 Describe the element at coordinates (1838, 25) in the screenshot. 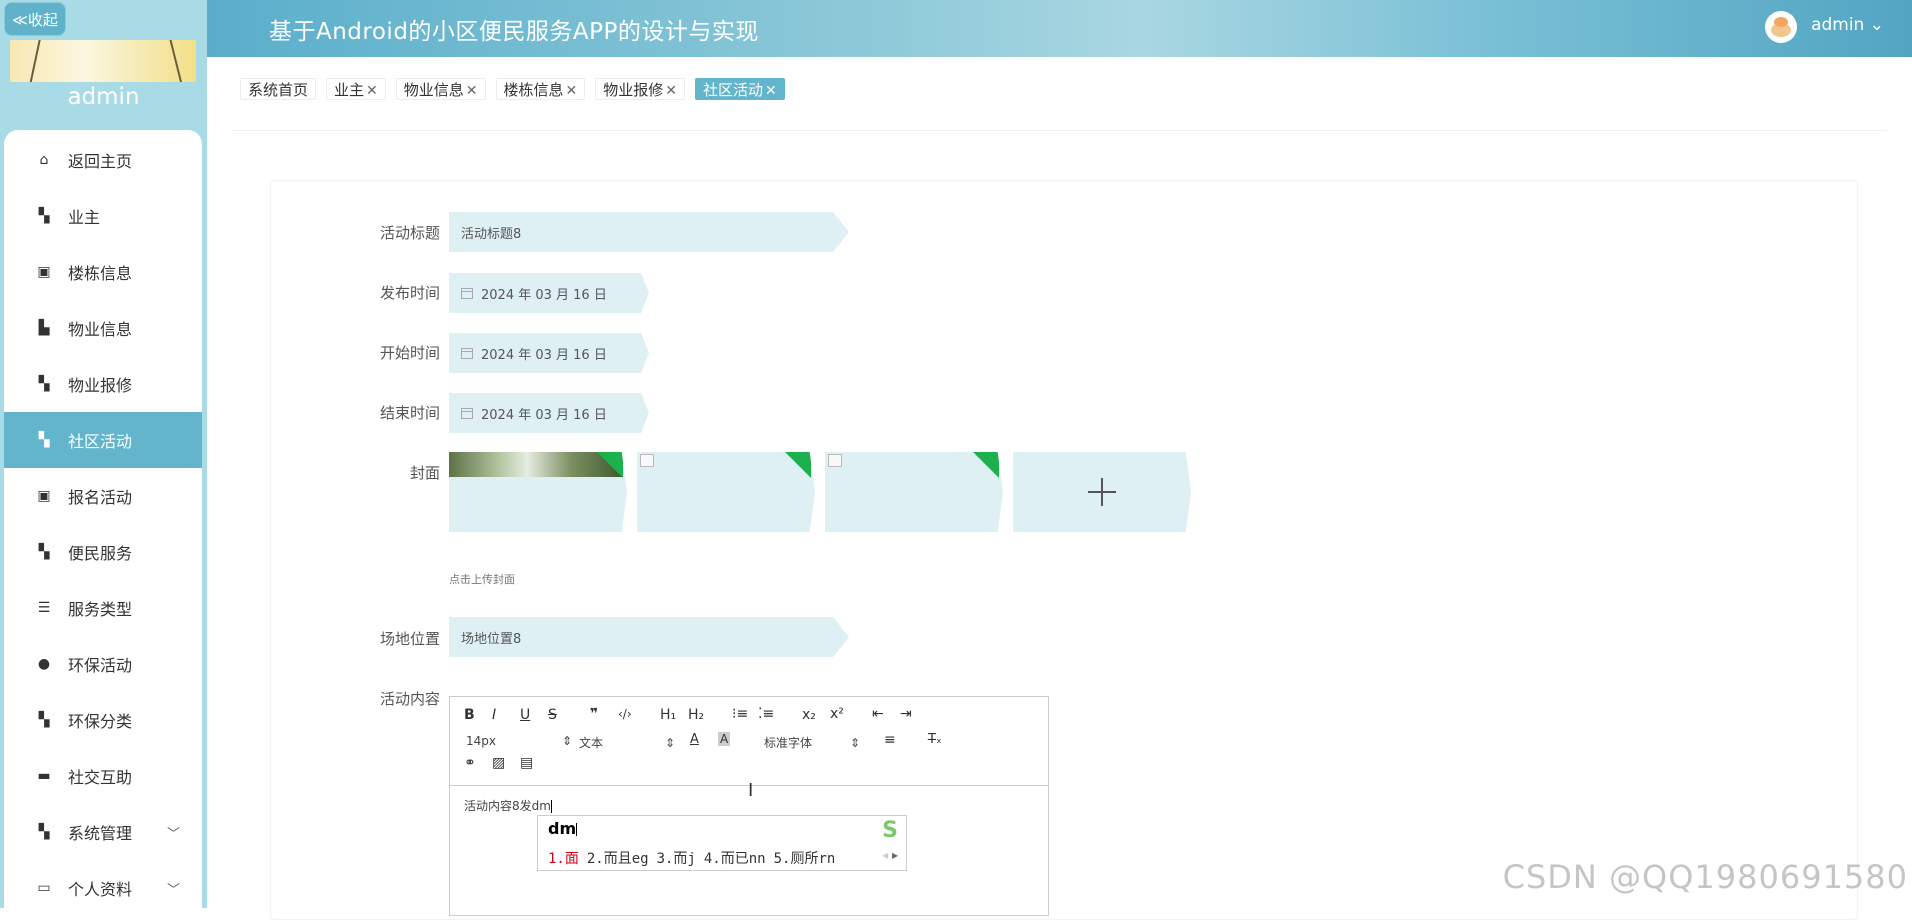

I see `user-name: admin` at that location.